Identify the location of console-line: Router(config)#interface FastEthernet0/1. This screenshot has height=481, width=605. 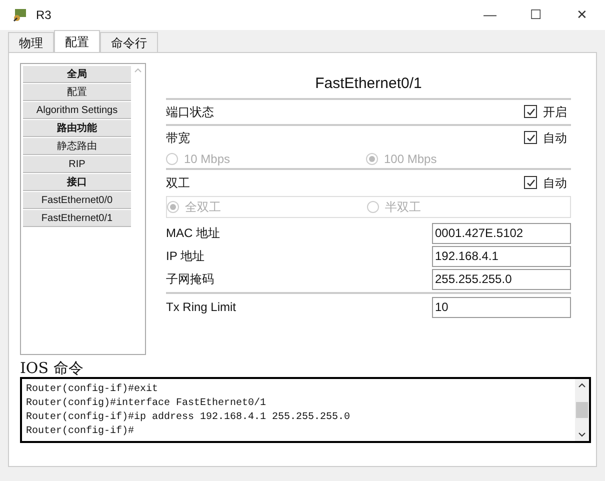
(147, 404).